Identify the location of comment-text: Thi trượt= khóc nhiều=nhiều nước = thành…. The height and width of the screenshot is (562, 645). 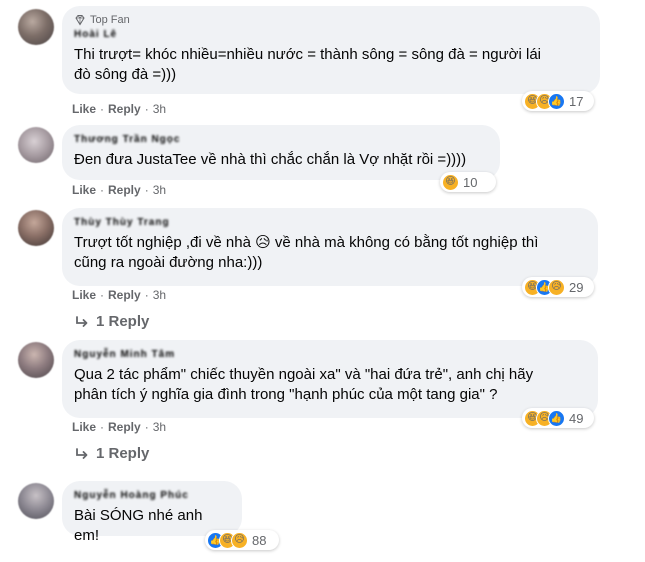
(331, 65).